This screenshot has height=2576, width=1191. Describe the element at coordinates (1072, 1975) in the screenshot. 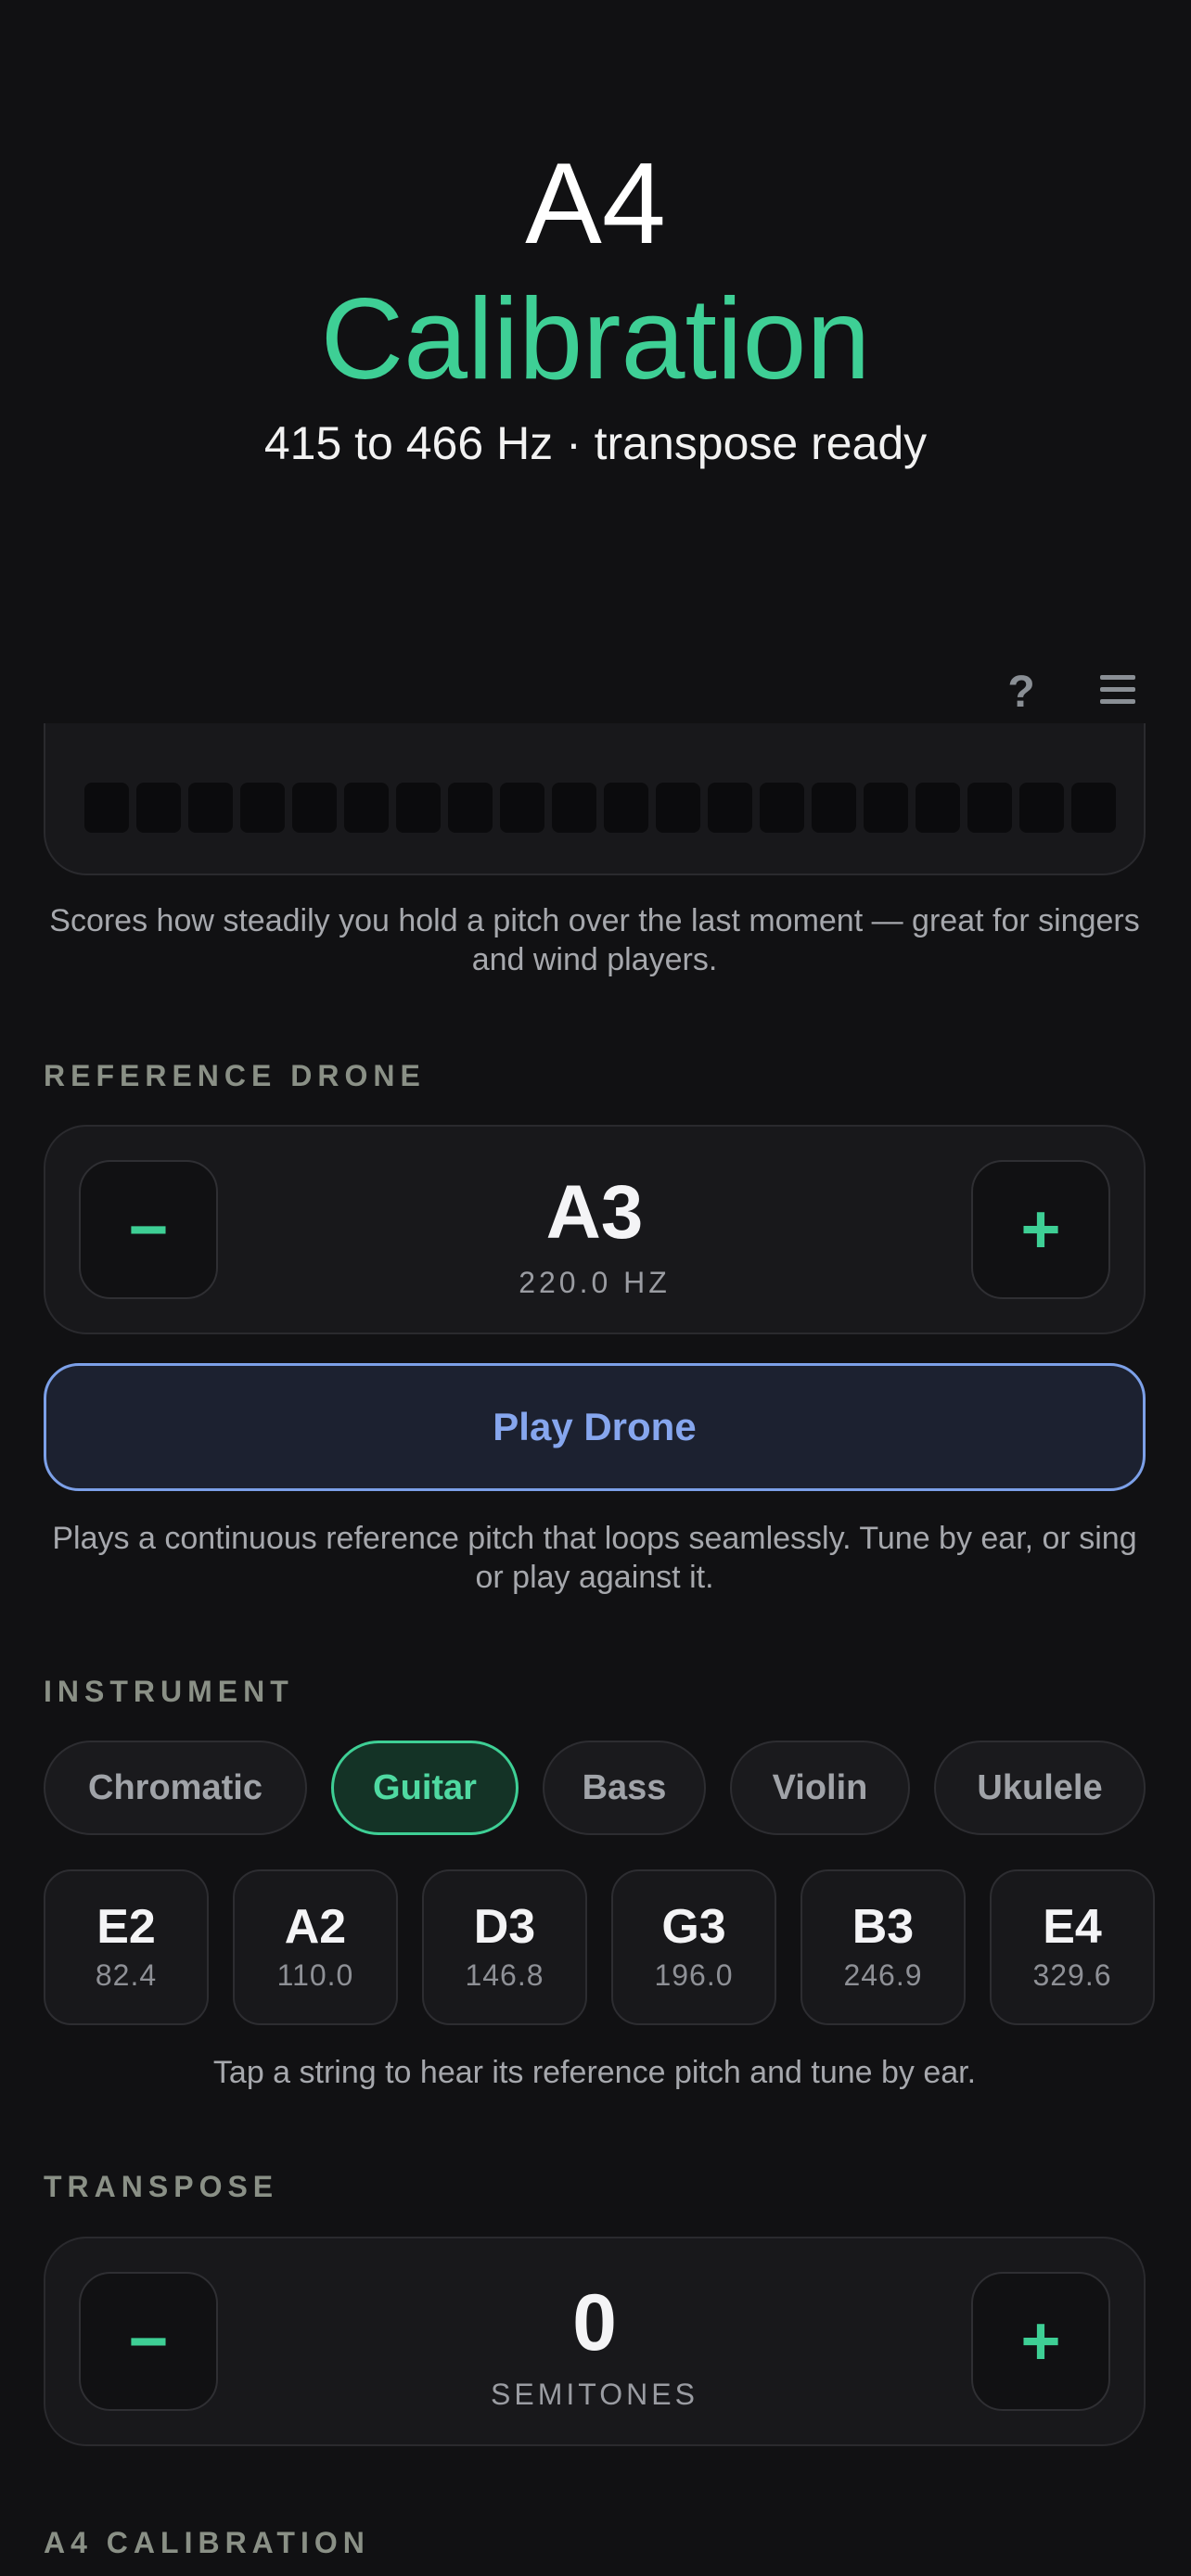

I see `string-frequency: 329.6` at that location.